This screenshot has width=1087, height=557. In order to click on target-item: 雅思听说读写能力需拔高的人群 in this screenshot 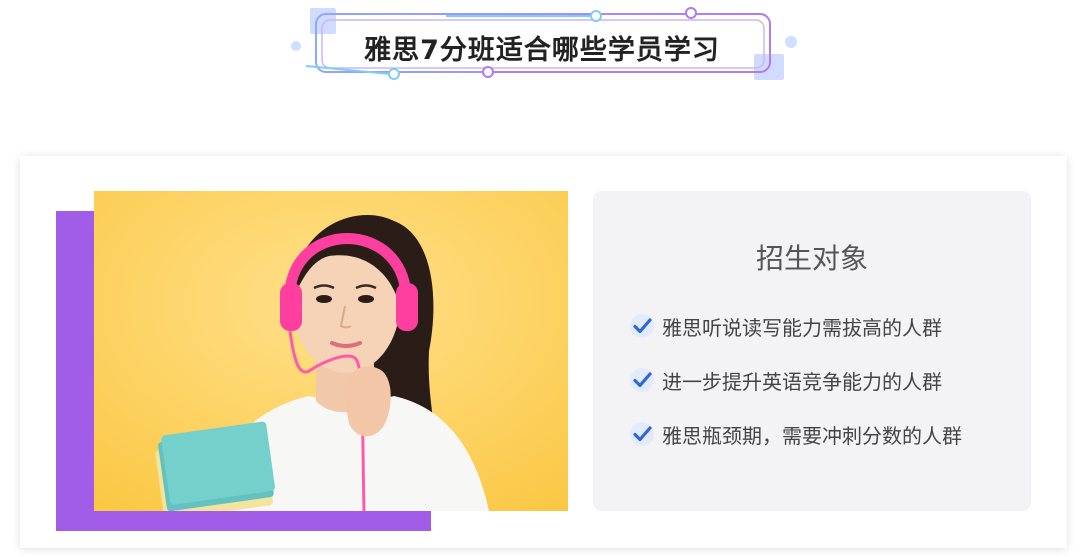, I will do `click(785, 326)`.